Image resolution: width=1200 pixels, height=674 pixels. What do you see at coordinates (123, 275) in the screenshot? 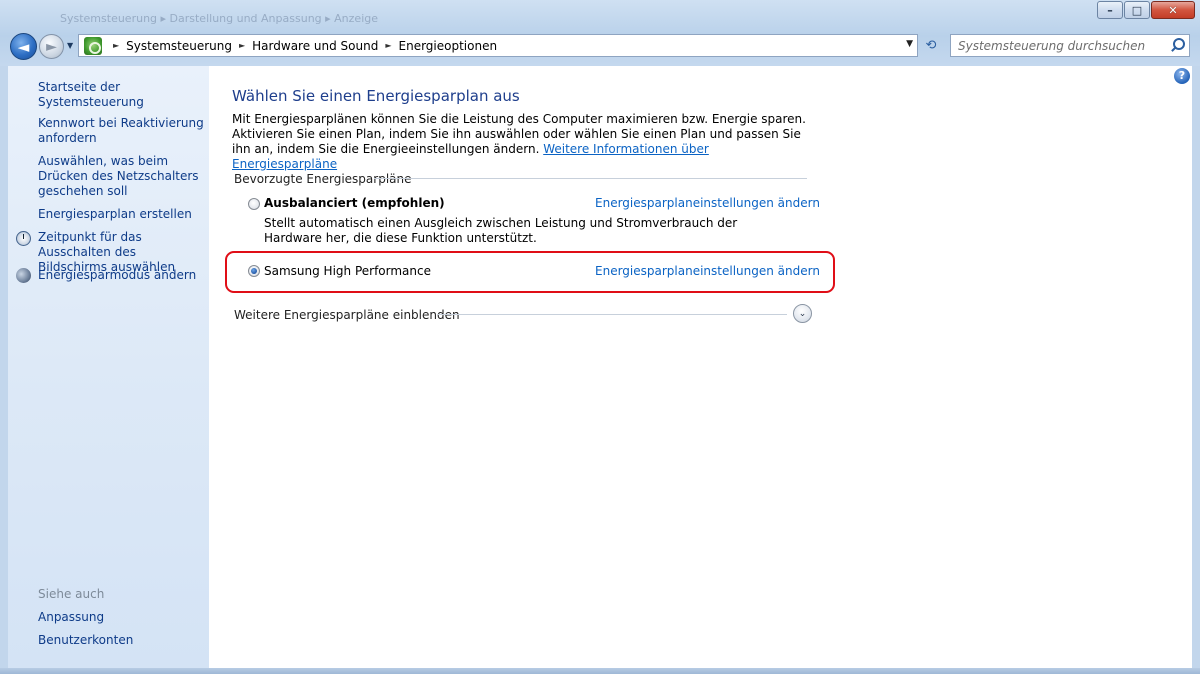
I see `sidebar-item-sleep-mode: Energiesparmodus ändern` at bounding box center [123, 275].